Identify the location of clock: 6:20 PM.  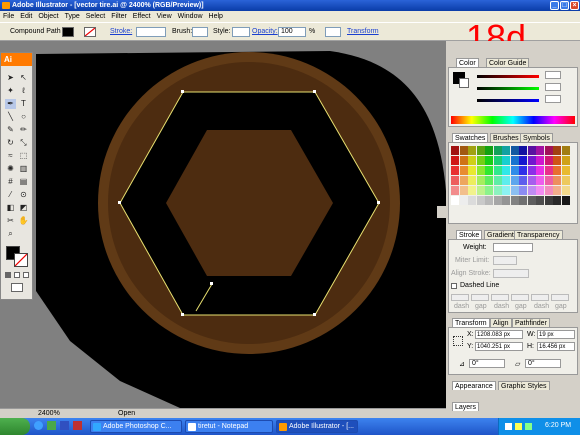
(558, 425).